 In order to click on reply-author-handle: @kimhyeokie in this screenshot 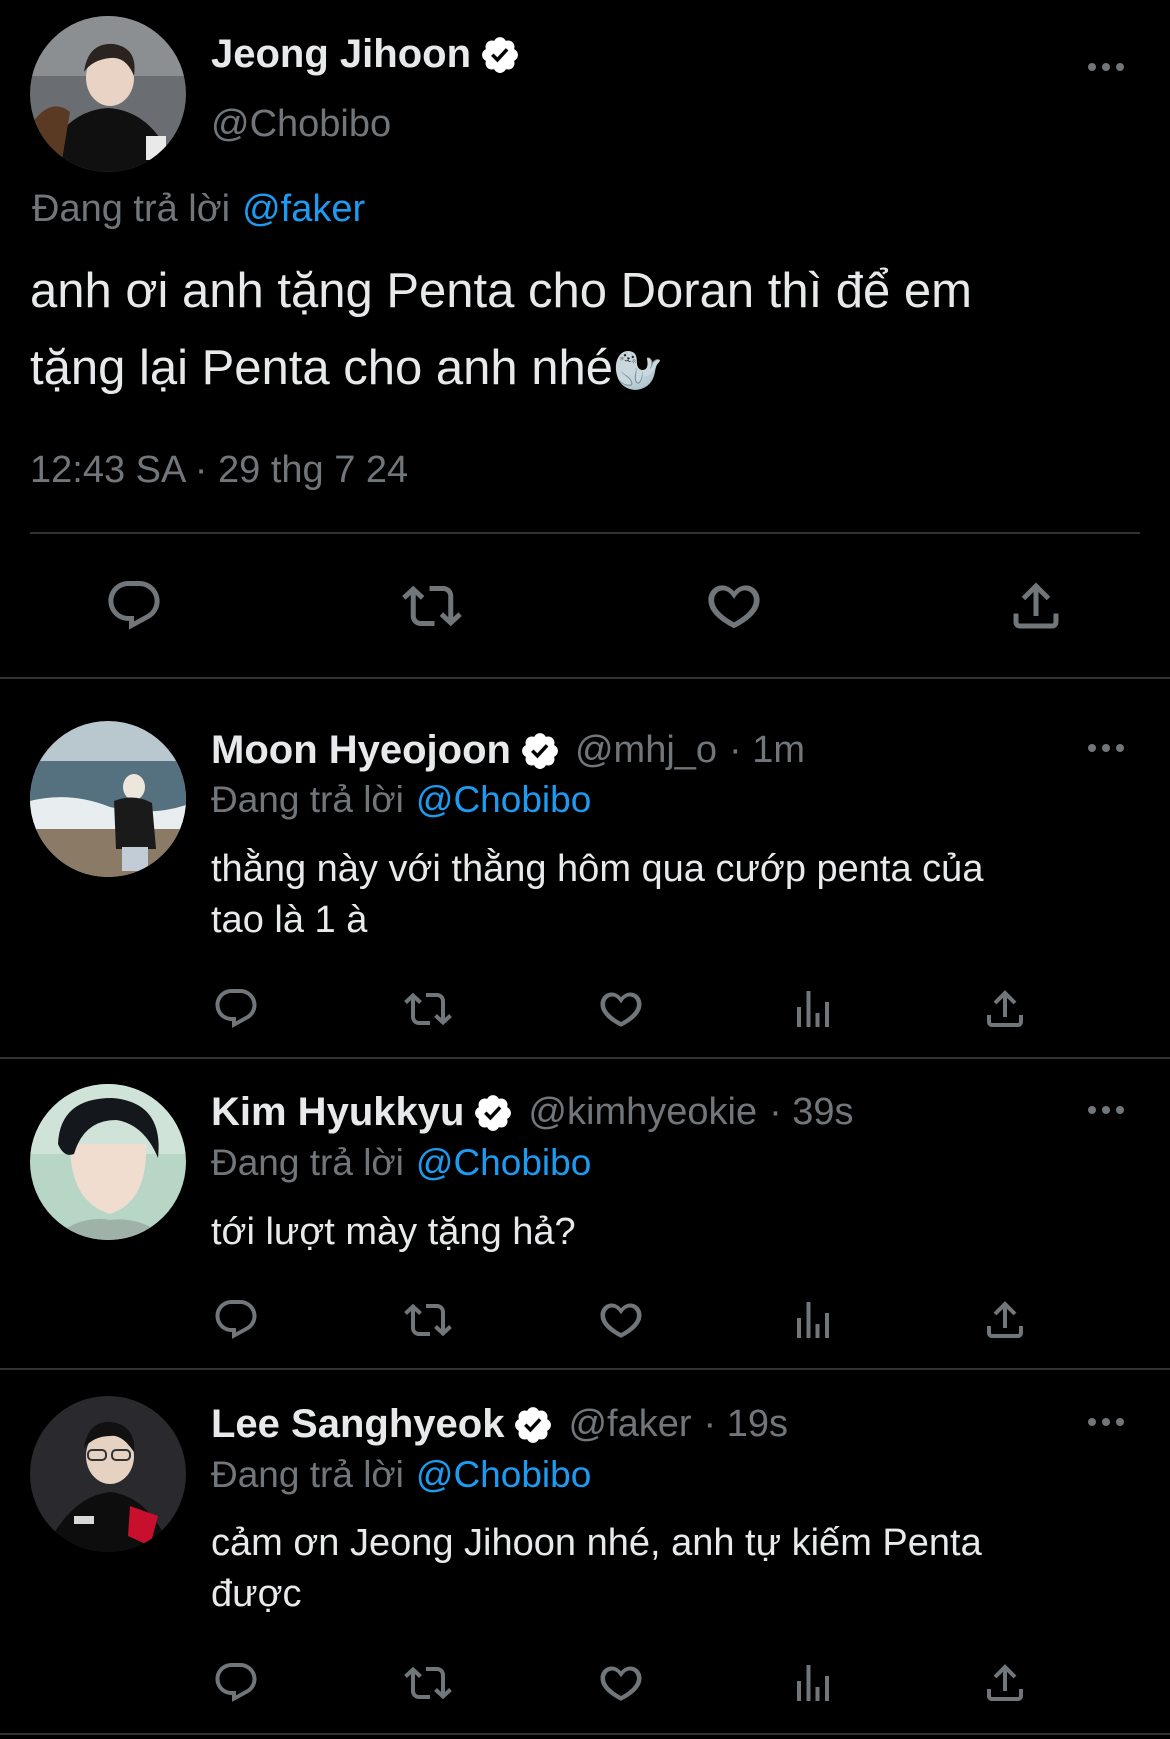, I will do `click(642, 1112)`.